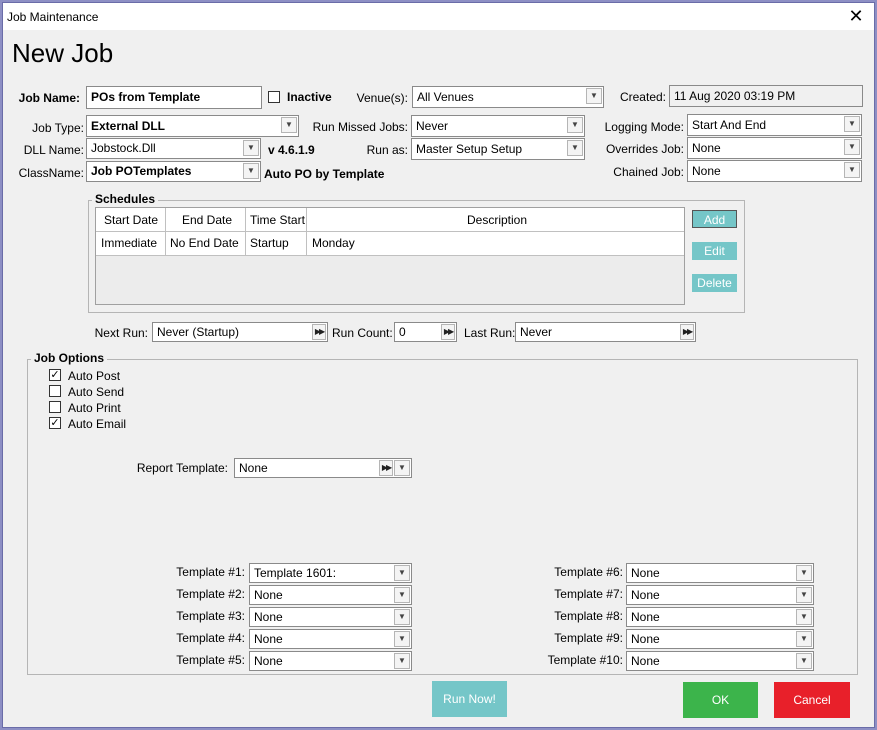  I want to click on logging-mode-dropdown: Start And End ▼, so click(774, 125).